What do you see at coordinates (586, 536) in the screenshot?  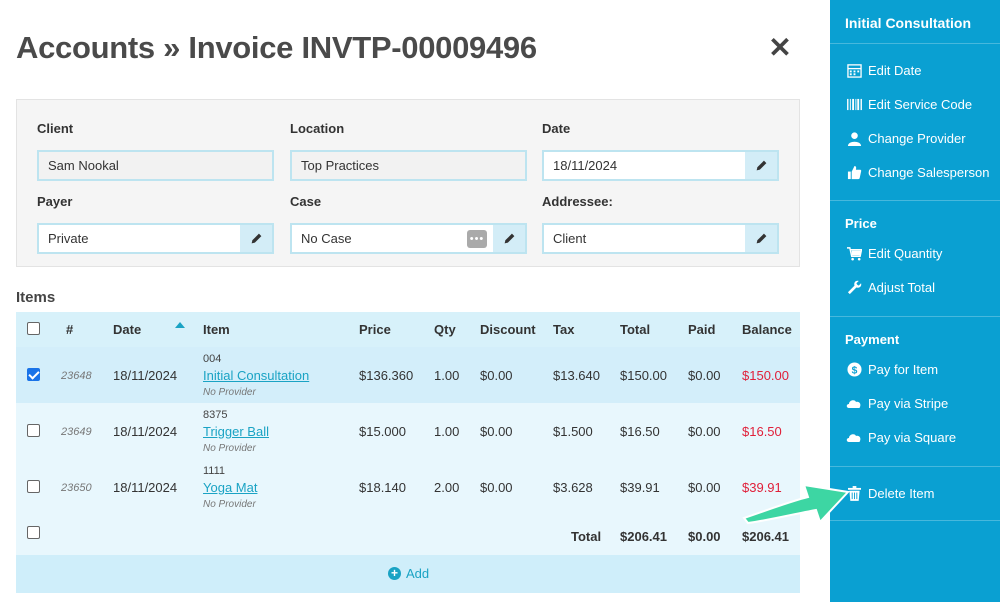 I see `totals-label: Total` at bounding box center [586, 536].